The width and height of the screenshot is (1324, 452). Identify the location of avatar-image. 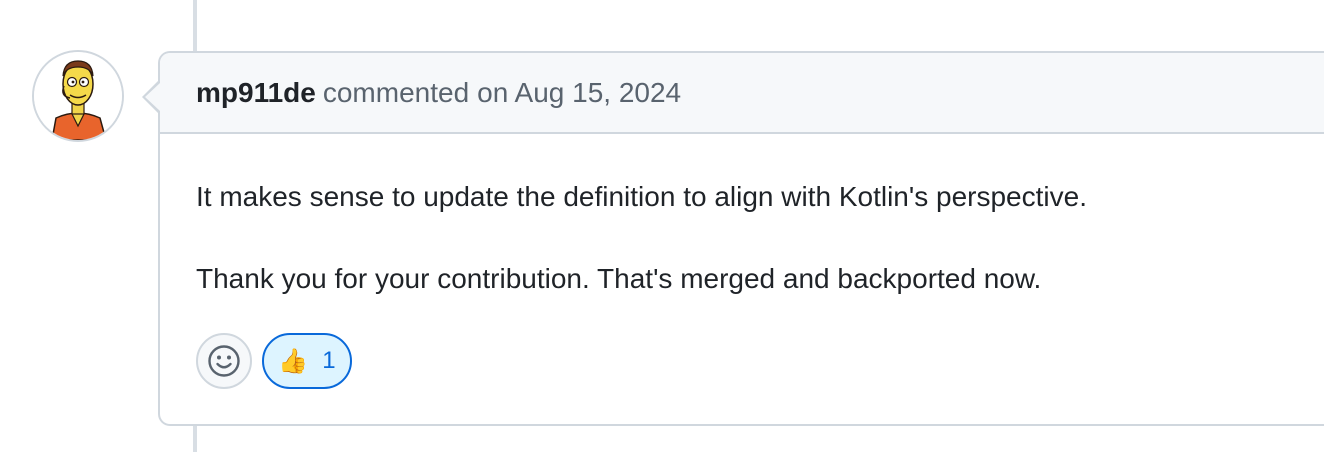
(78, 96).